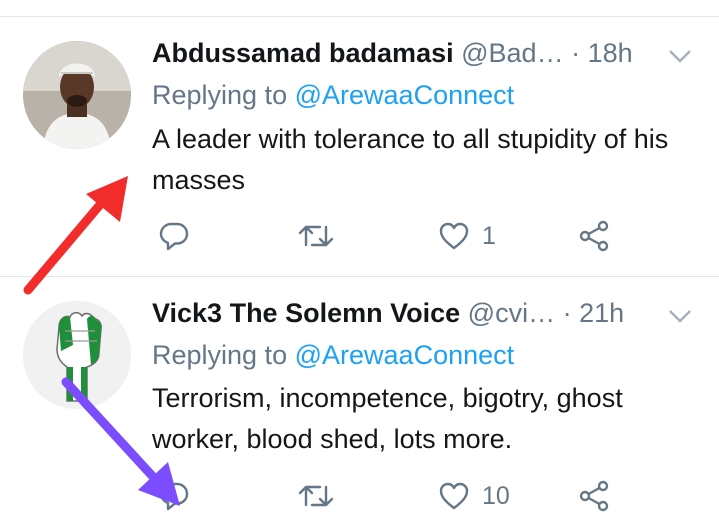 The height and width of the screenshot is (531, 719). I want to click on tweet-actions: 1, so click(422, 236).